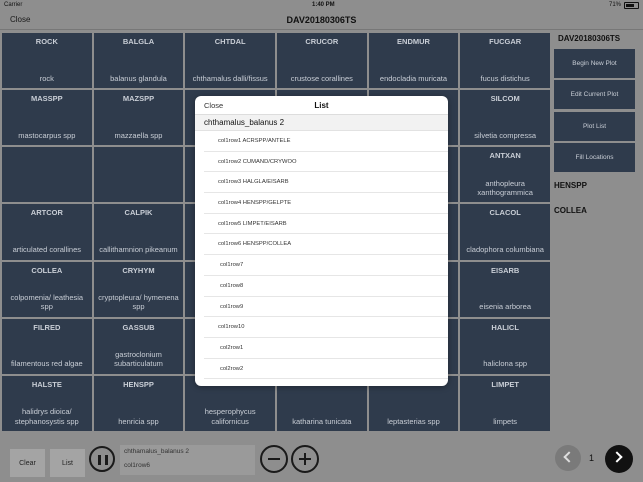 This screenshot has height=482, width=643. What do you see at coordinates (27, 463) in the screenshot?
I see `clear-button: Clear` at bounding box center [27, 463].